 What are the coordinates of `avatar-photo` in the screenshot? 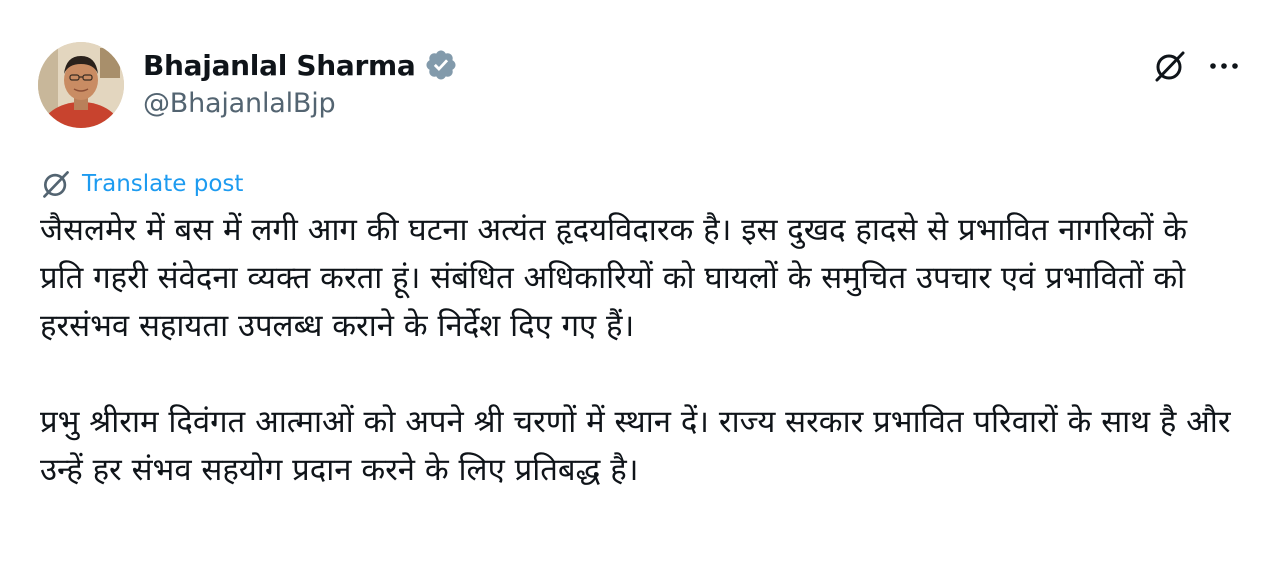 It's located at (81, 85).